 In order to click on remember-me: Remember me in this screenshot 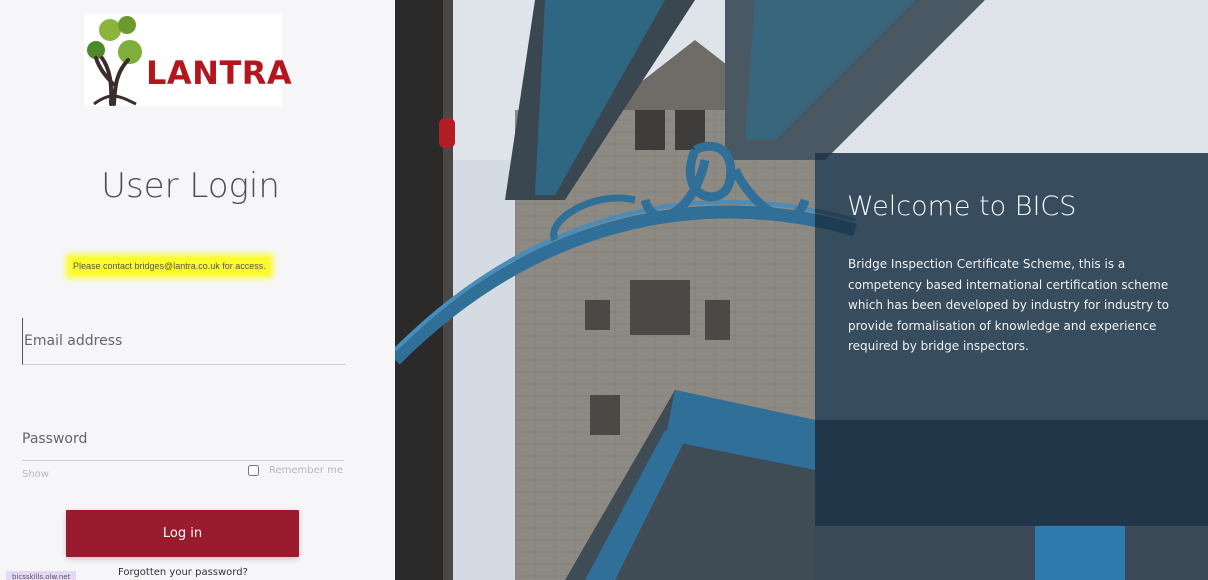, I will do `click(295, 470)`.